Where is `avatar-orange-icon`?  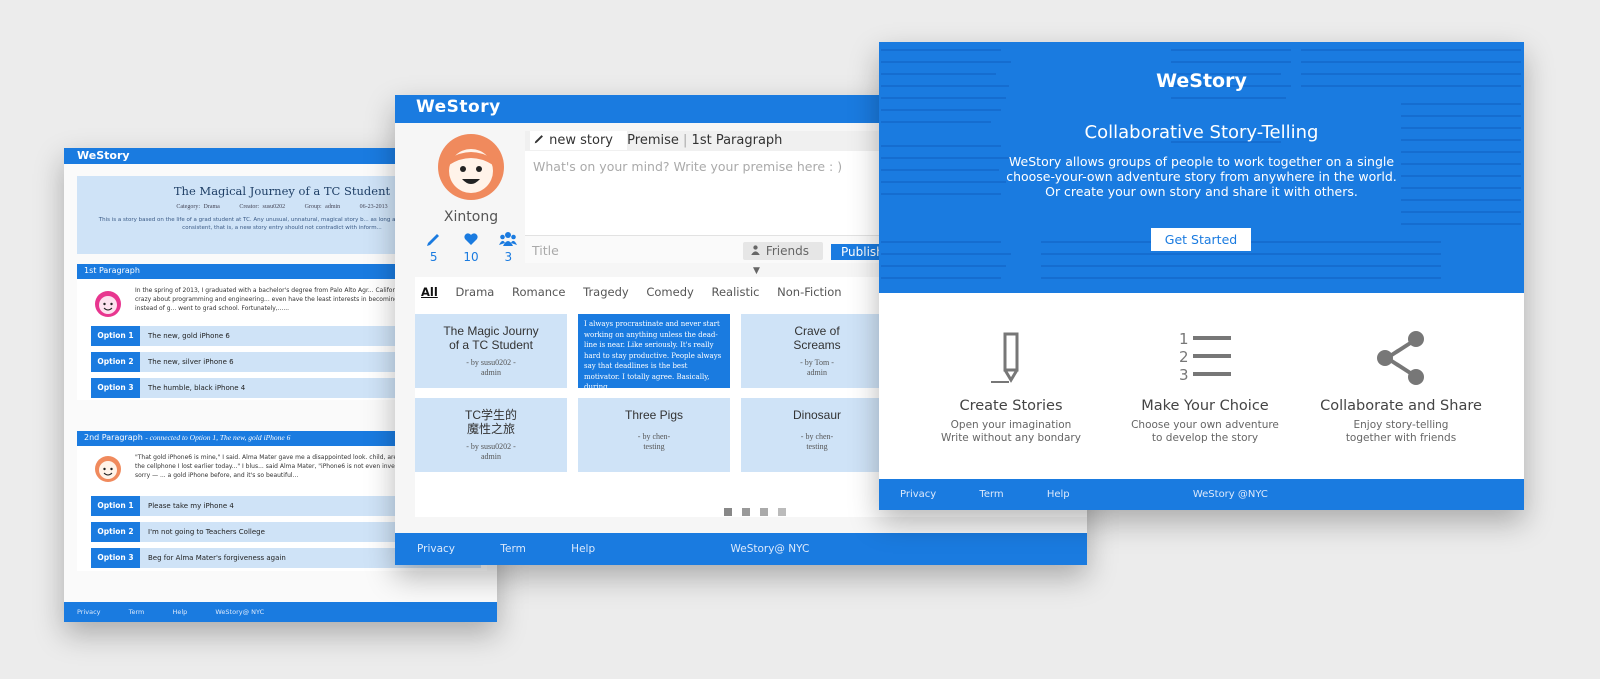 avatar-orange-icon is located at coordinates (108, 469).